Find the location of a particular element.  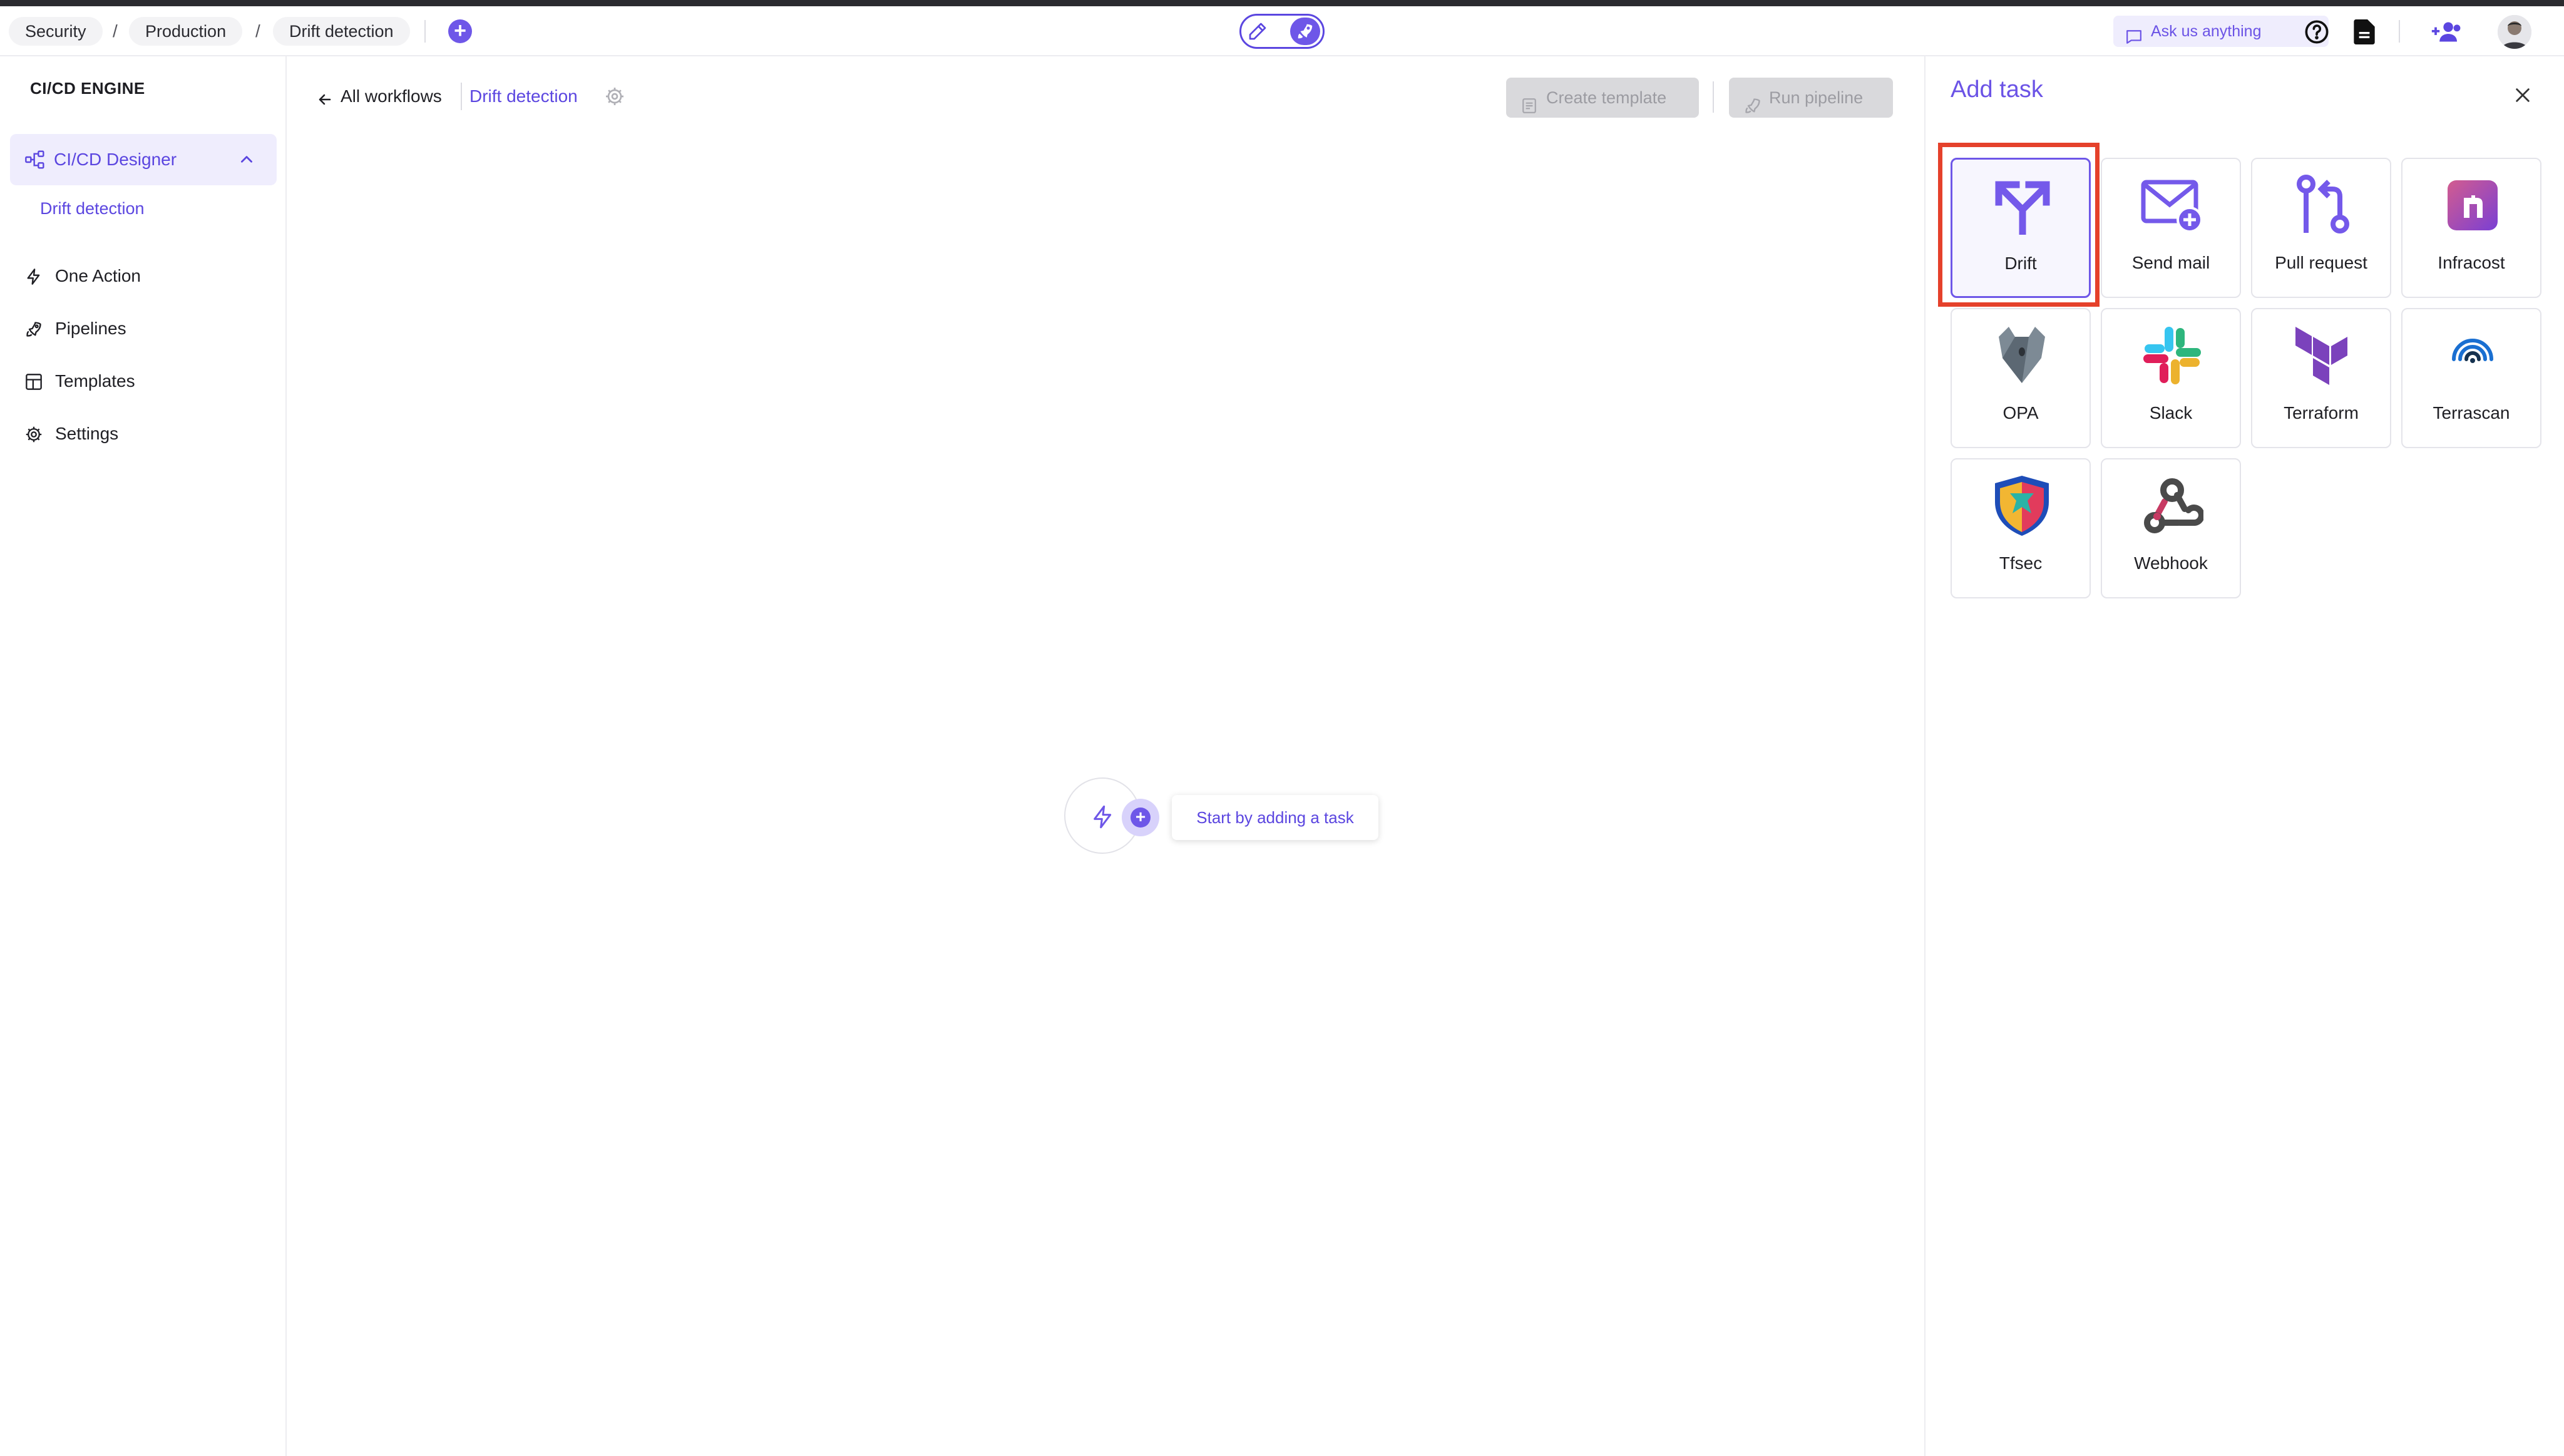

task-tile-slack: Slack is located at coordinates (2171, 378).